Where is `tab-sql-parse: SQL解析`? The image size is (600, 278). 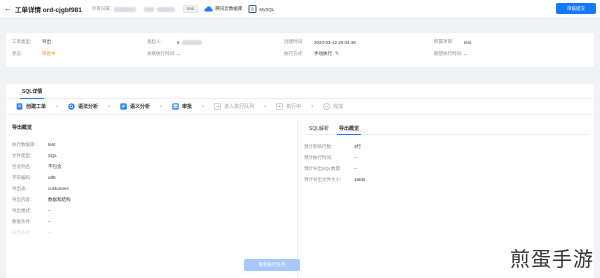 tab-sql-parse: SQL解析 is located at coordinates (319, 129).